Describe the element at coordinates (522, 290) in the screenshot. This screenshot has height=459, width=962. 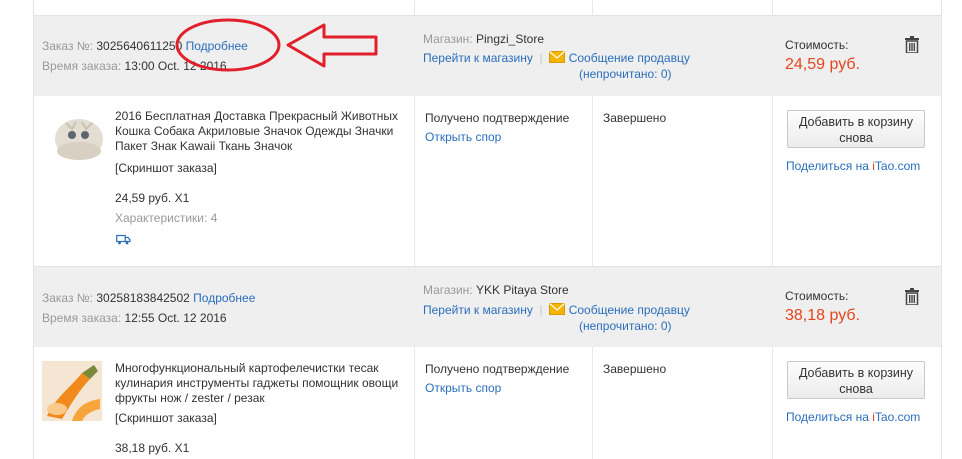
I see `store-name: YKK Pitaya Store` at that location.